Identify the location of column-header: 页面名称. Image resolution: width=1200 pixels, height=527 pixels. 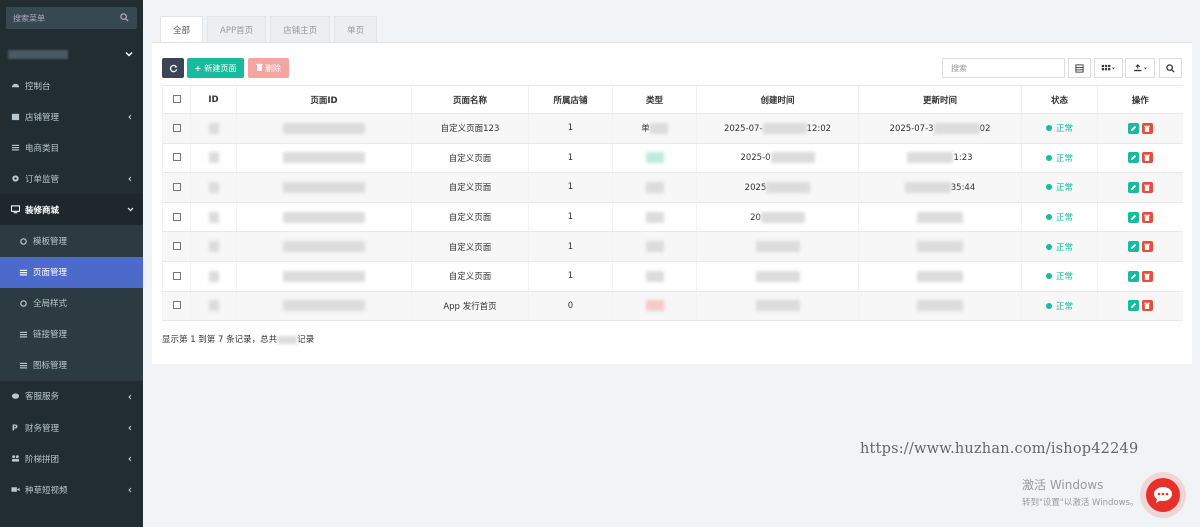
(470, 99).